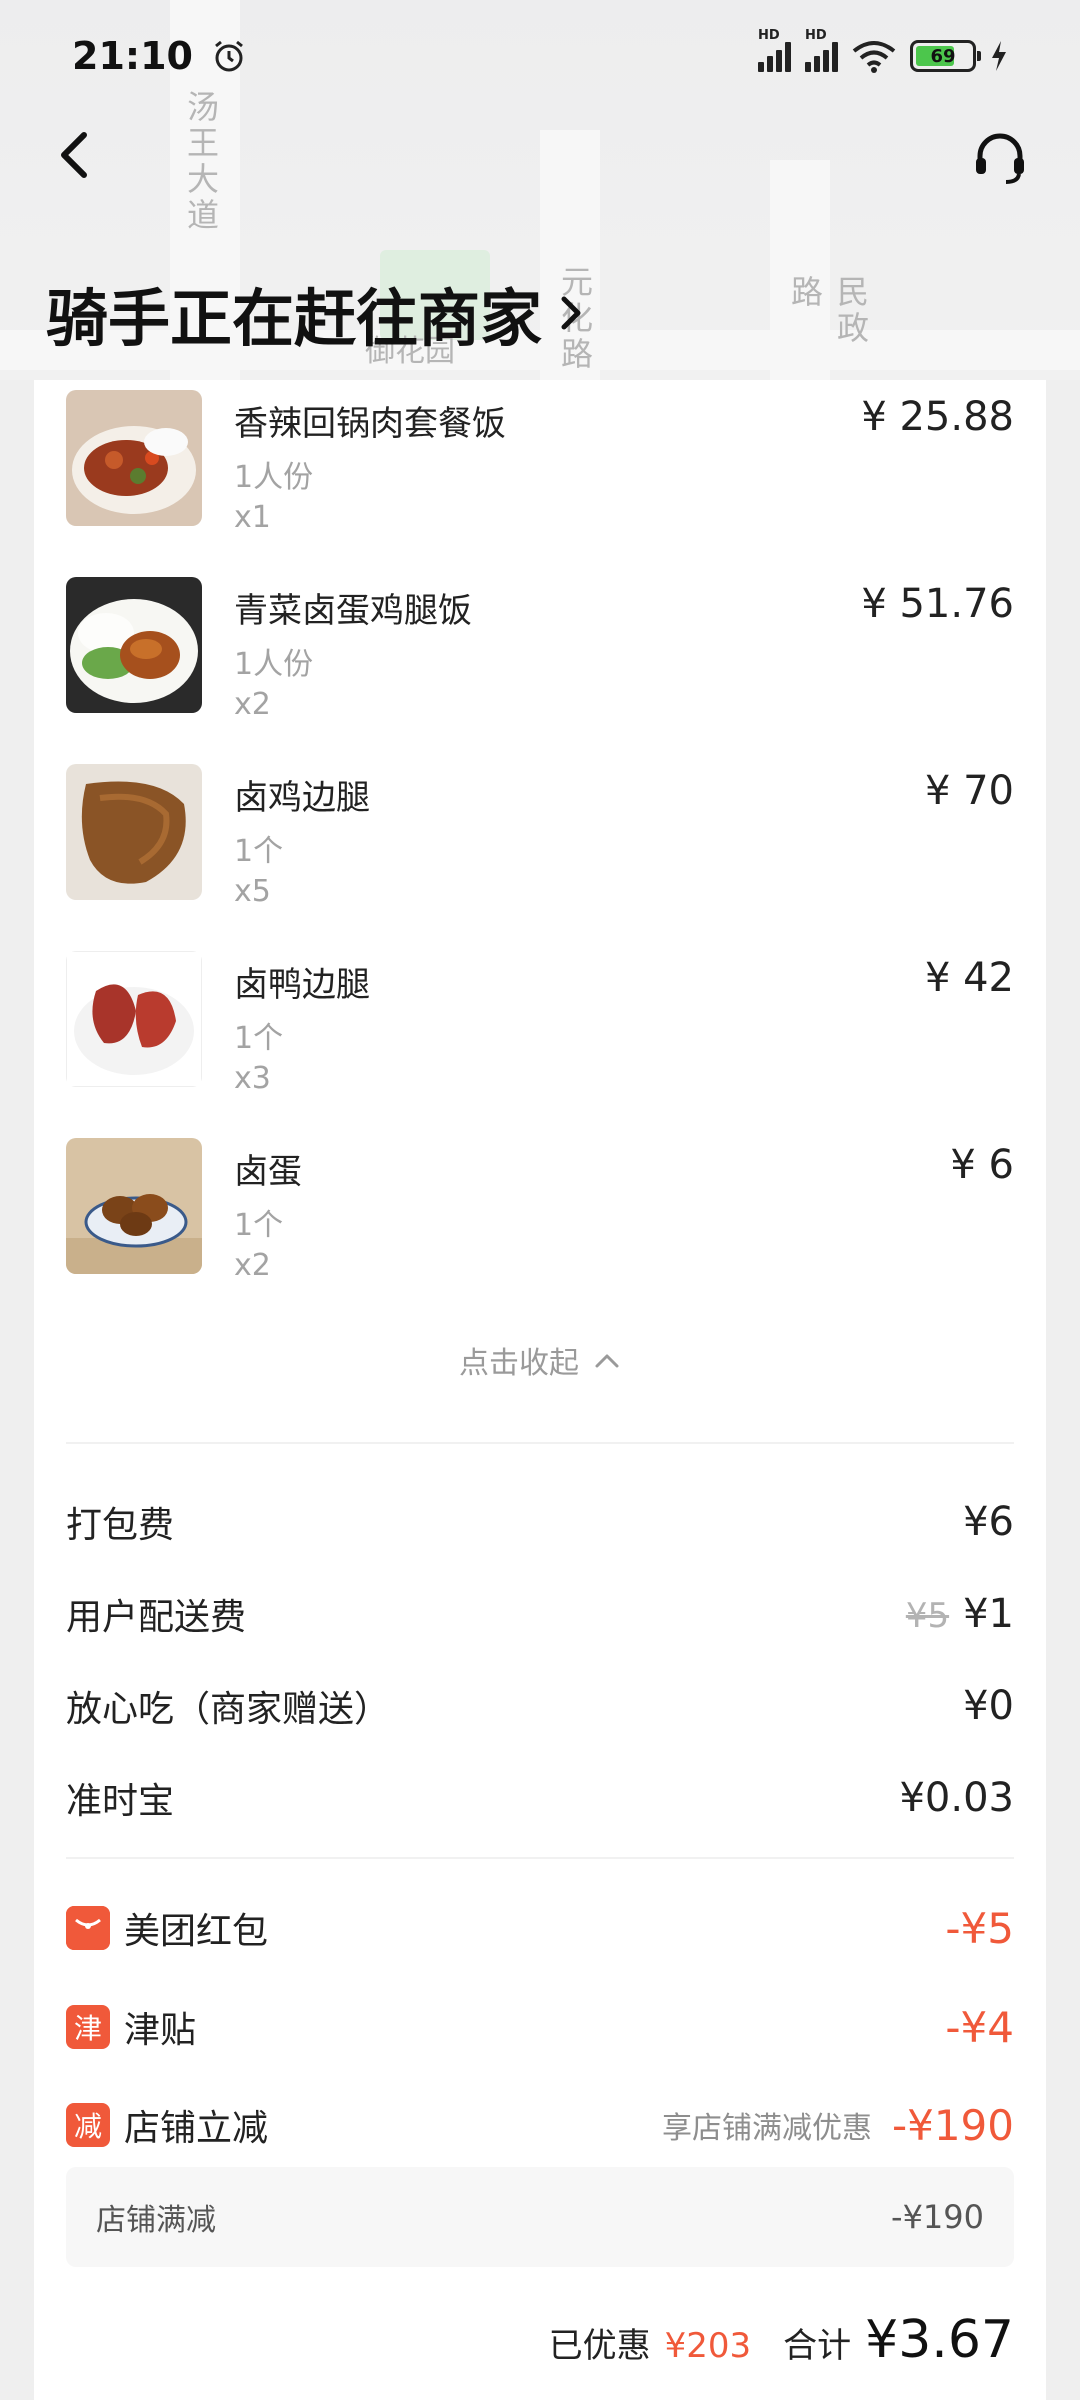 The height and width of the screenshot is (2400, 1080). Describe the element at coordinates (943, 56) in the screenshot. I see `battery-level: 69` at that location.